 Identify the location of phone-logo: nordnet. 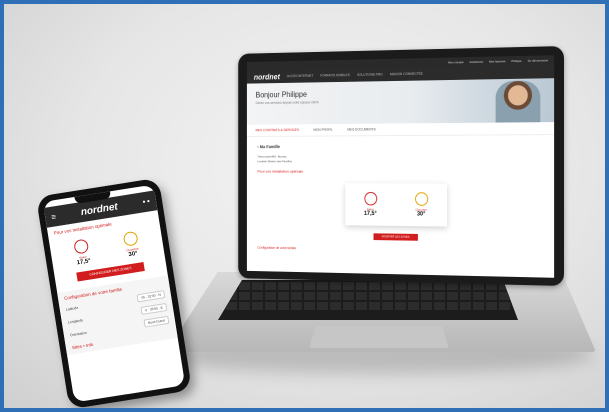
(99, 209).